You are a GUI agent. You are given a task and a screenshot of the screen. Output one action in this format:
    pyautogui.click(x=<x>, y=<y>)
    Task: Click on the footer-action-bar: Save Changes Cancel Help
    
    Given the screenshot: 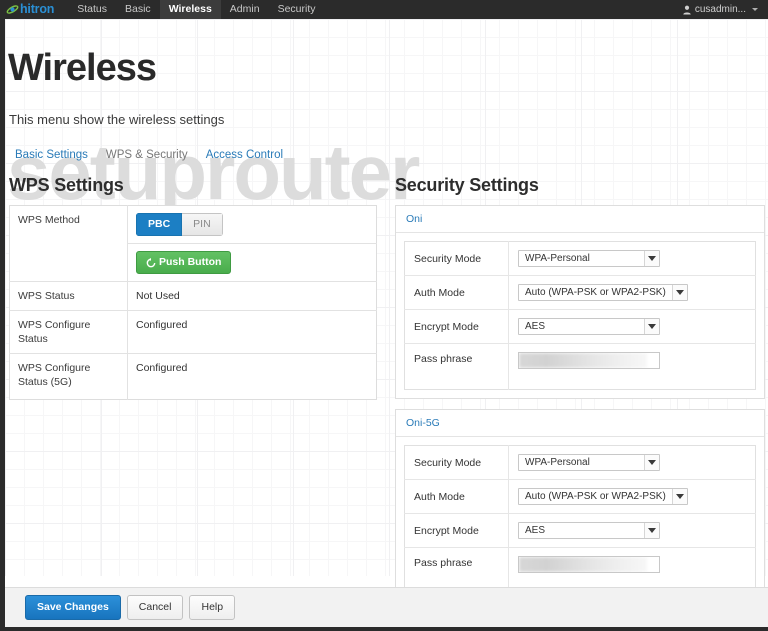 What is the action you would take?
    pyautogui.click(x=386, y=607)
    